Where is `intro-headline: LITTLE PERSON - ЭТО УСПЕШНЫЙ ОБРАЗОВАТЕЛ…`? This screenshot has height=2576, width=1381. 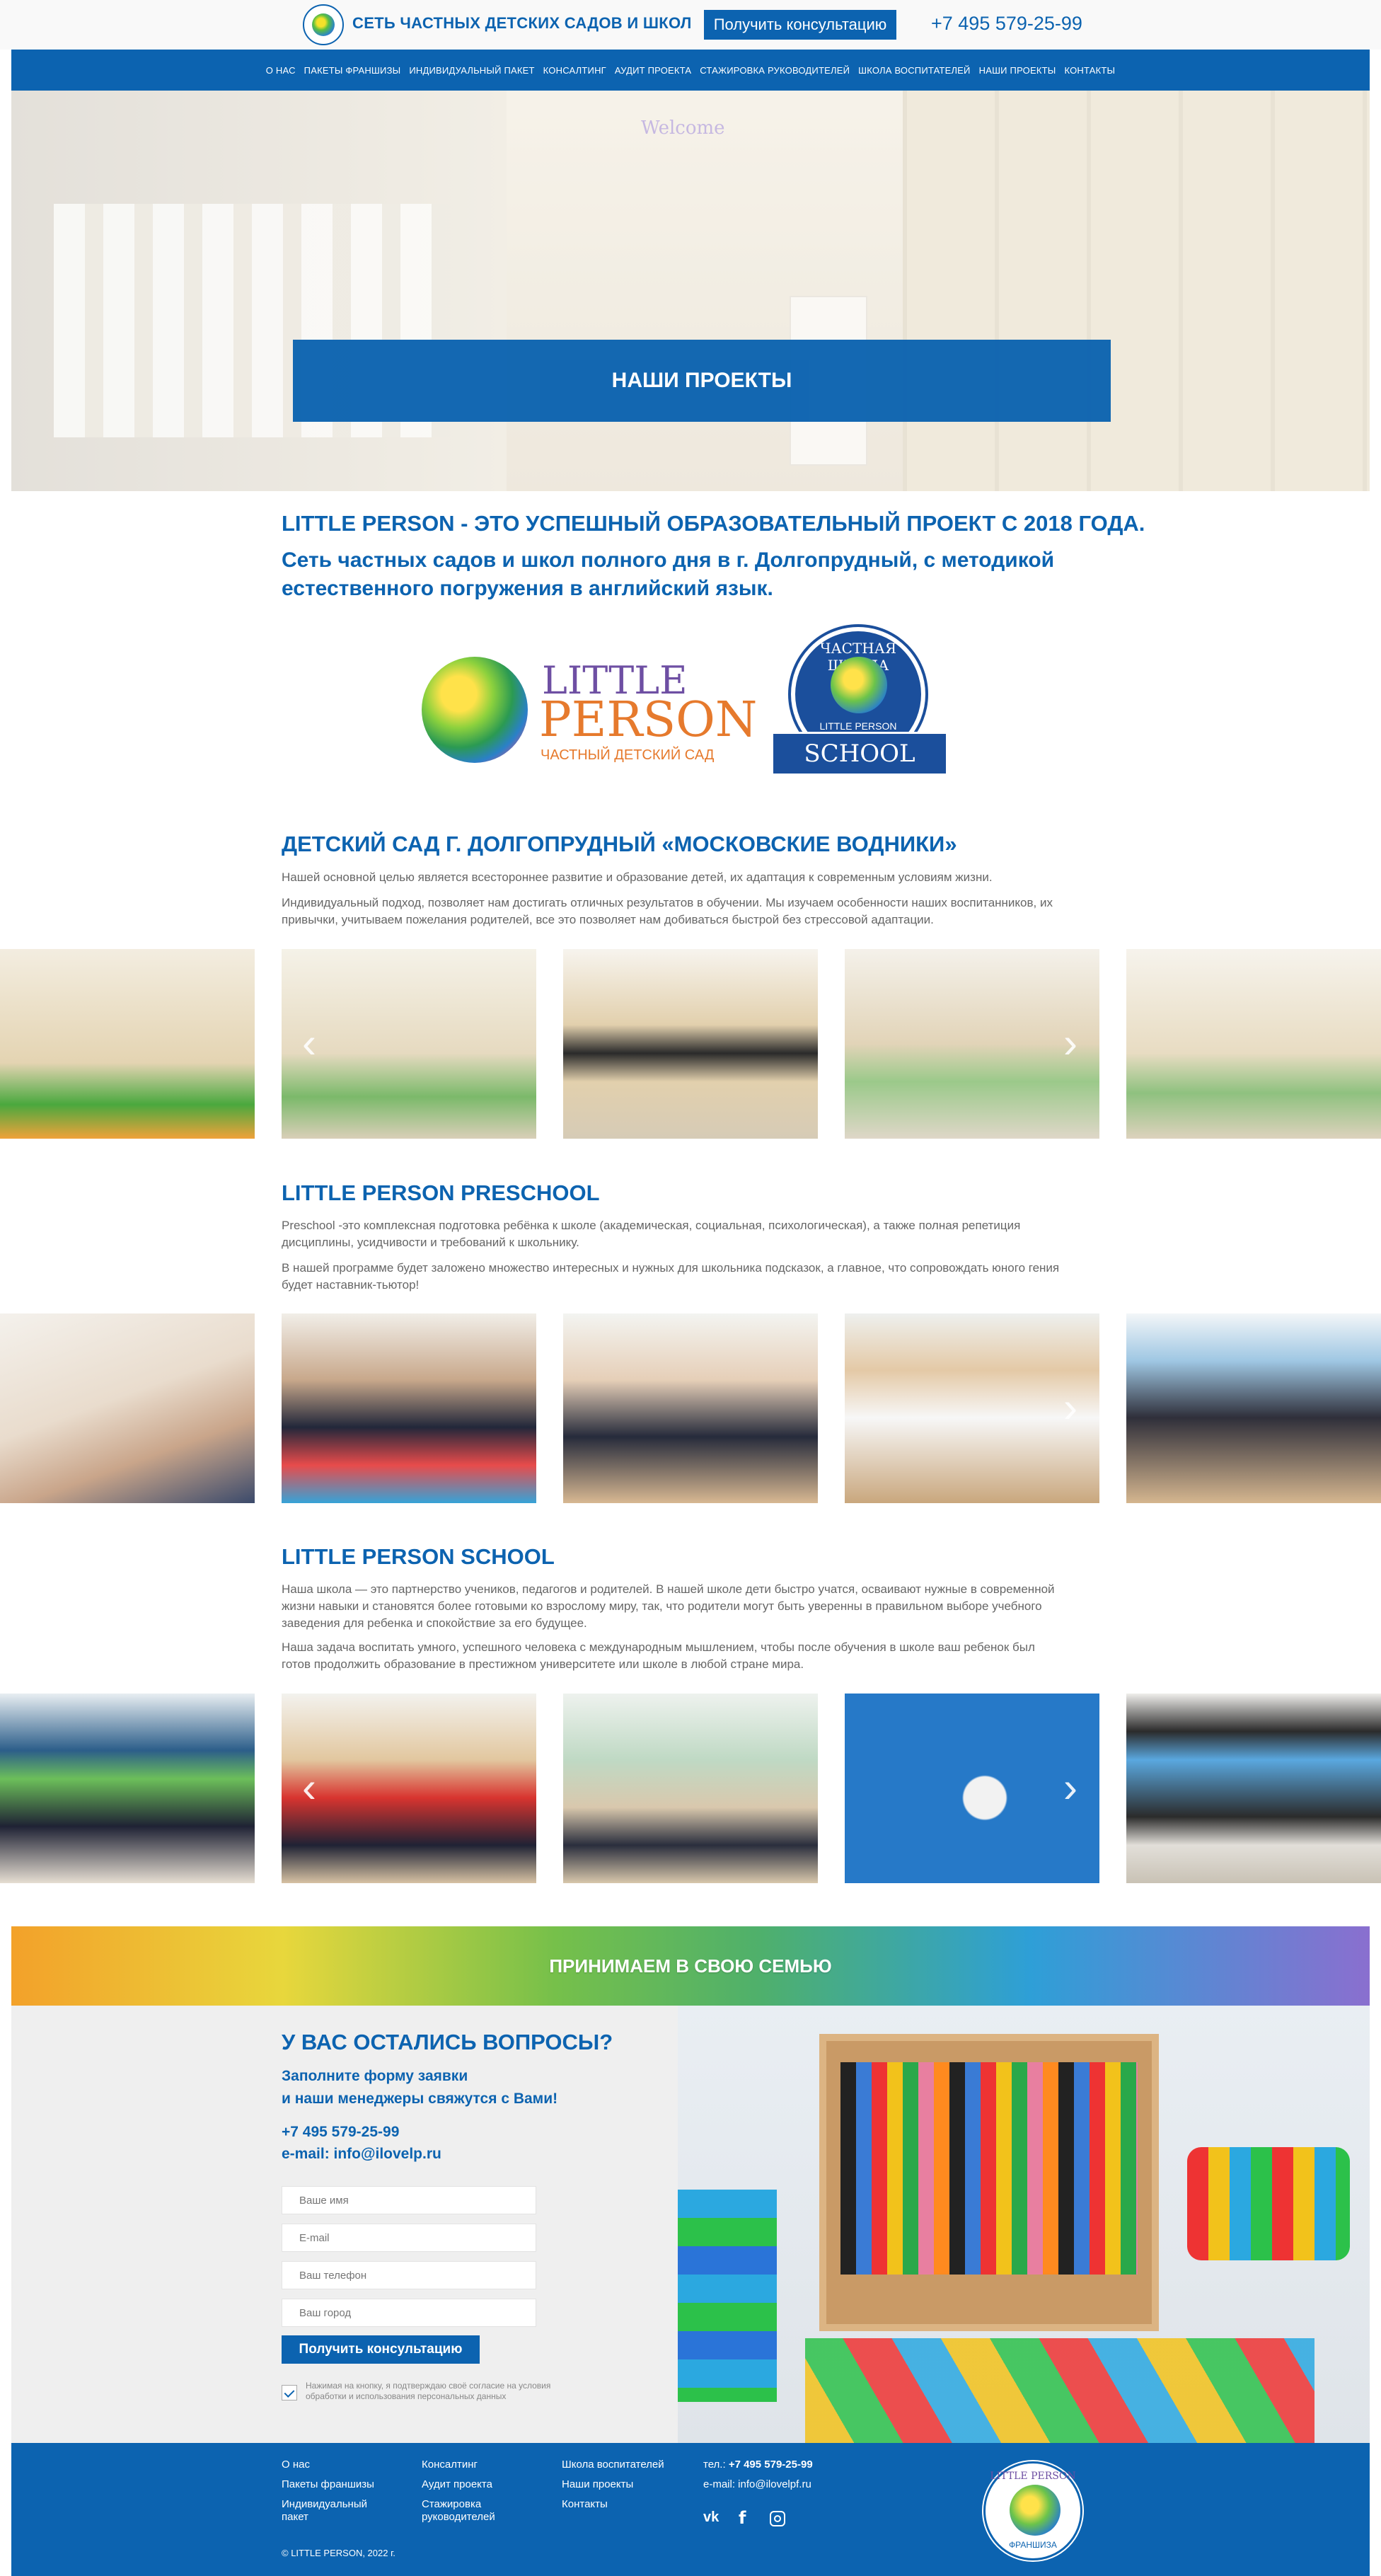
intro-headline: LITTLE PERSON - ЭТО УСПЕШНЫЙ ОБРАЗОВАТЕЛ… is located at coordinates (713, 523).